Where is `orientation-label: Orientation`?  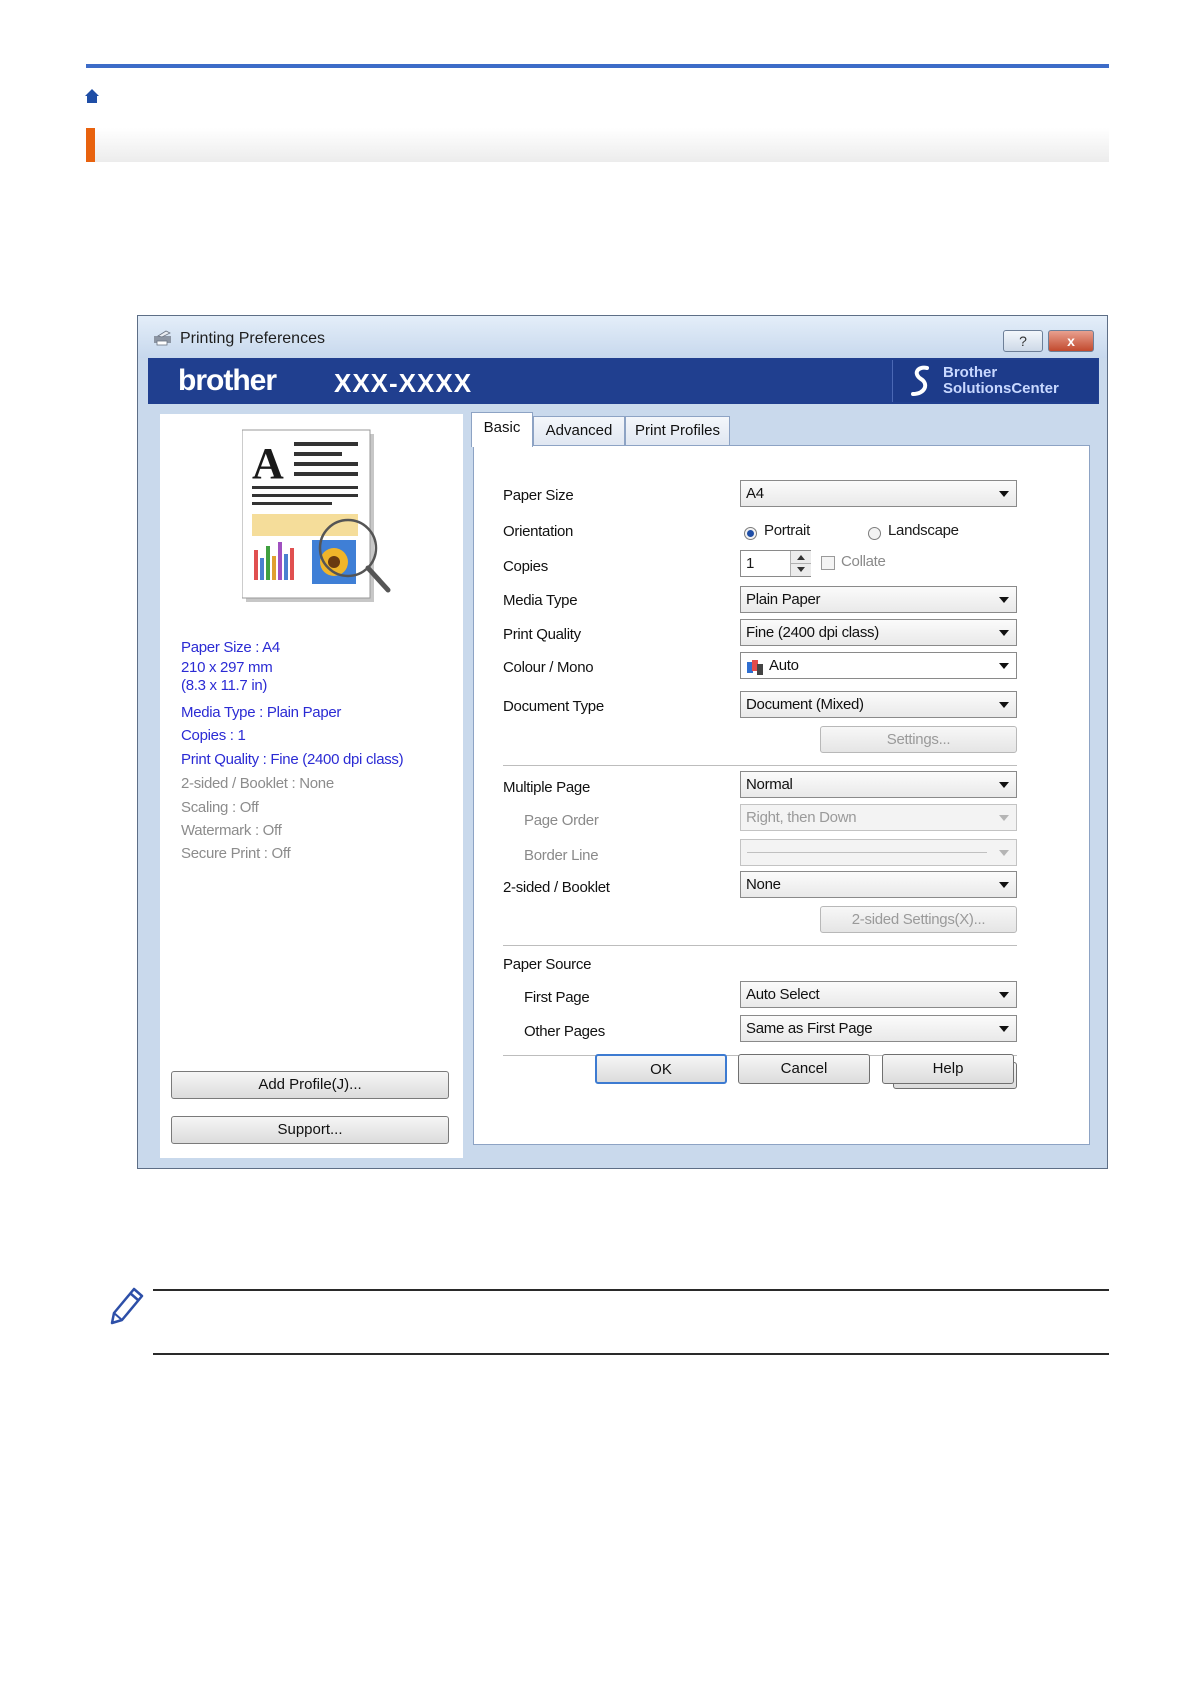 orientation-label: Orientation is located at coordinates (538, 531).